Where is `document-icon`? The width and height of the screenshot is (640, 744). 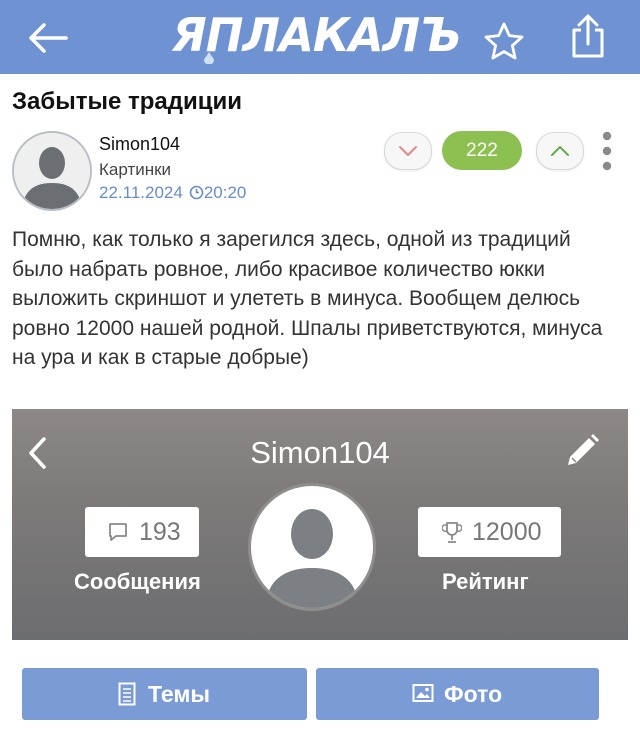
document-icon is located at coordinates (127, 694).